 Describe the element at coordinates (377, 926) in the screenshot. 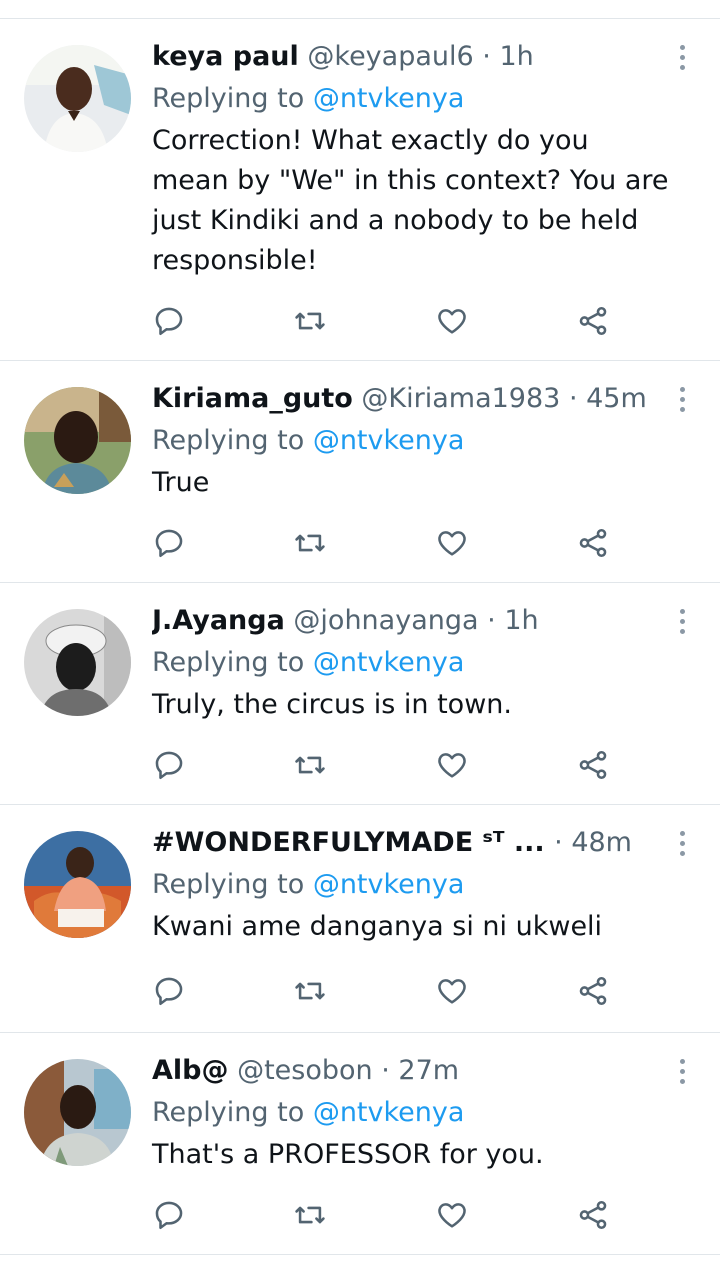

I see `tweet-text: Kwani ame danganya si ni ukweli` at that location.